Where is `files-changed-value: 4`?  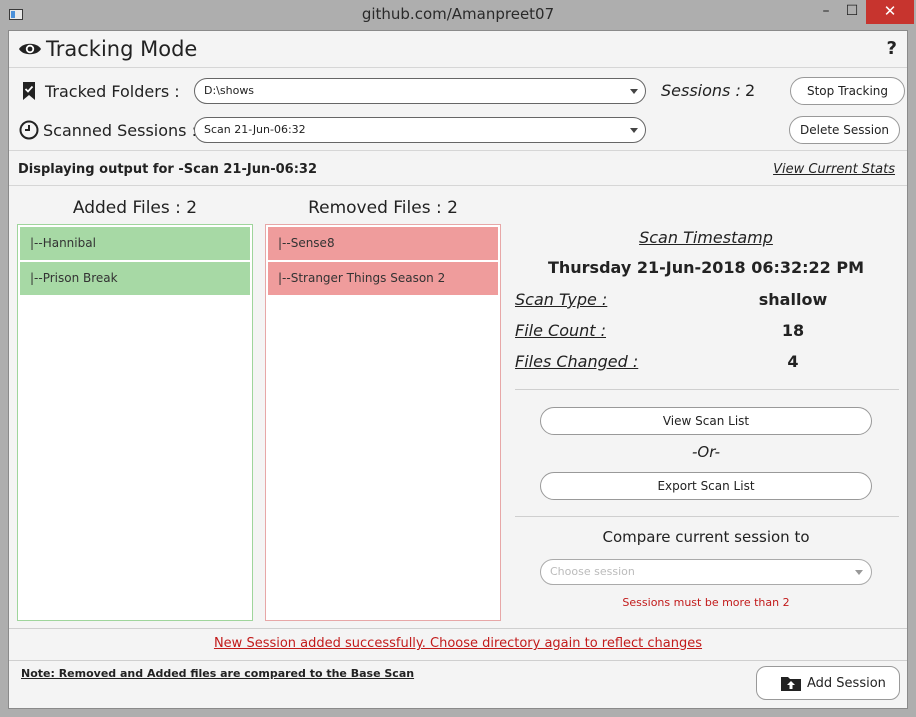
files-changed-value: 4 is located at coordinates (793, 361).